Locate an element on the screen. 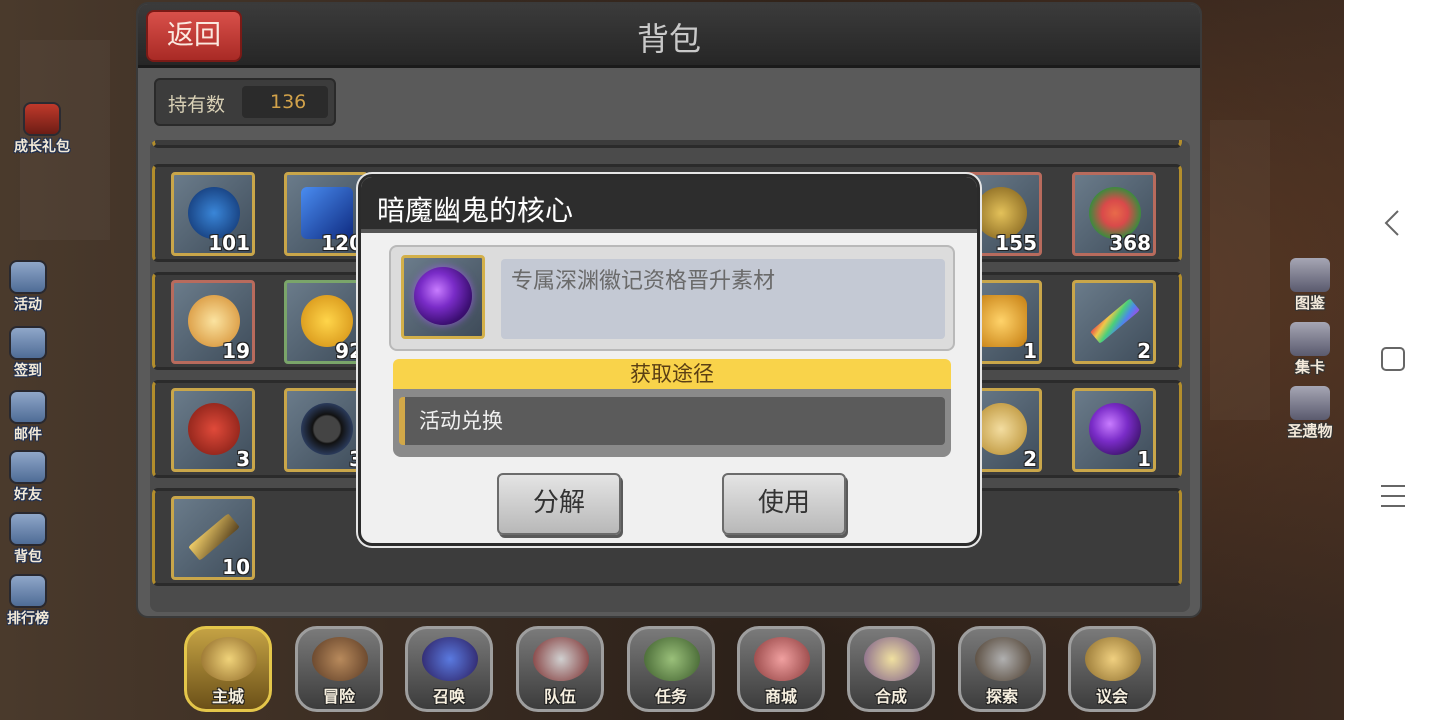 The width and height of the screenshot is (1440, 720). side-item-label: 集卡 is located at coordinates (1309, 367).